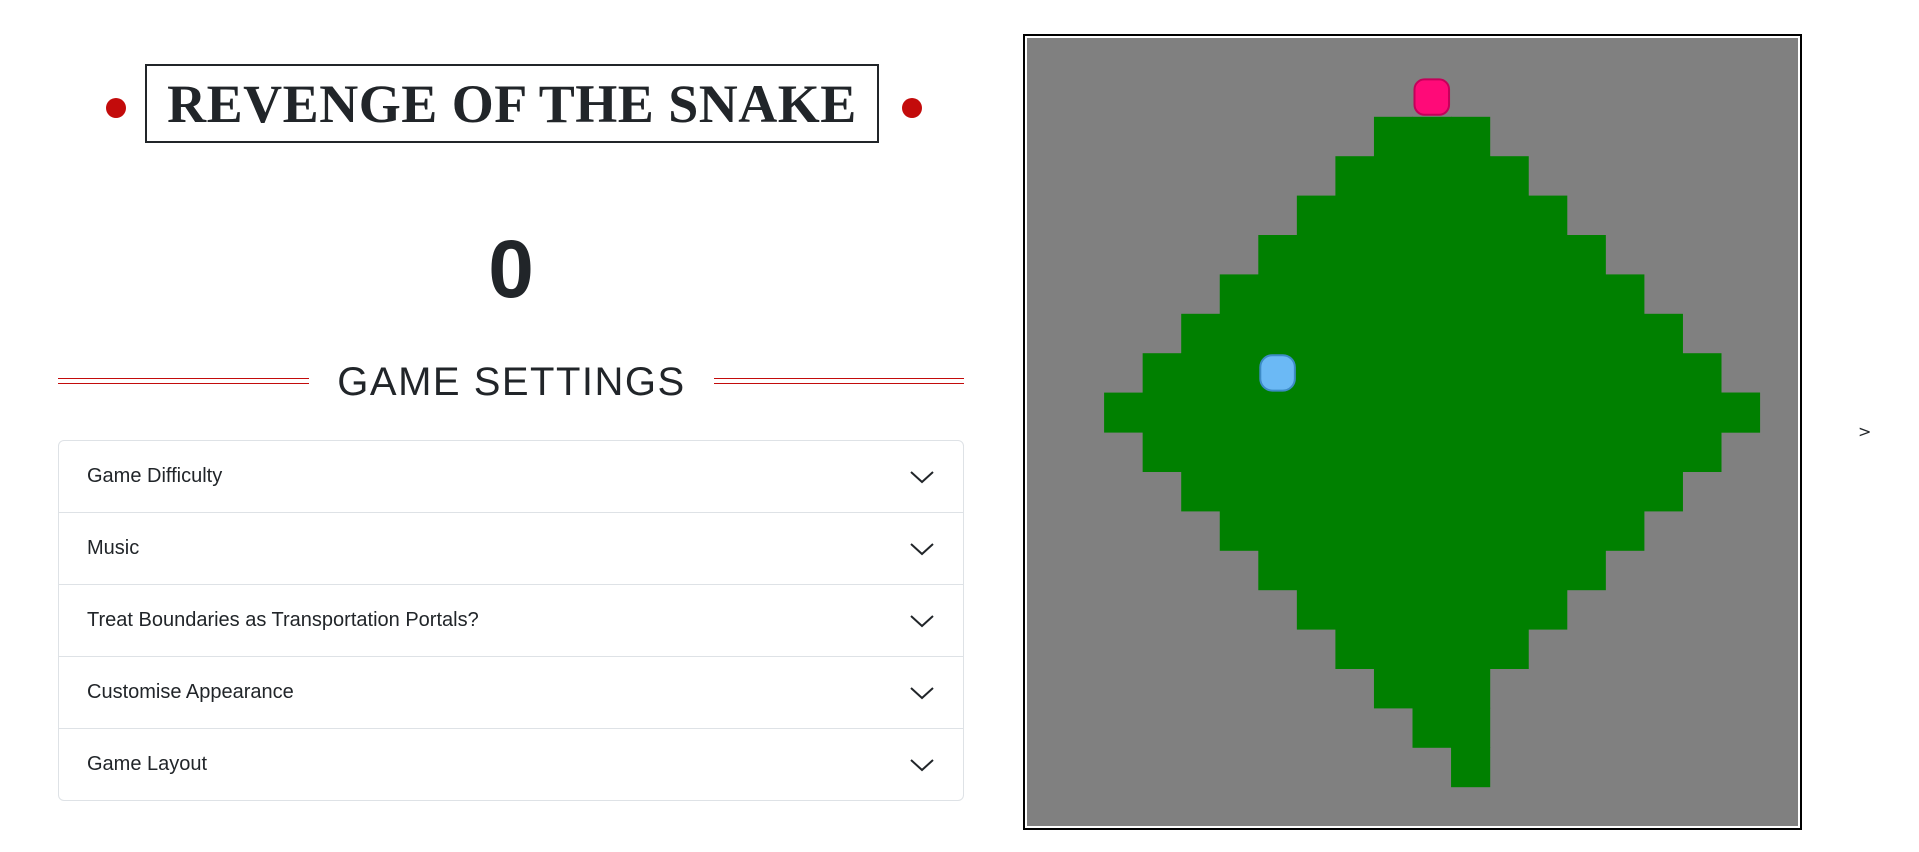 Image resolution: width=1919 pixels, height=852 pixels. What do you see at coordinates (190, 692) in the screenshot?
I see `accordion-label: Customise Appearance` at bounding box center [190, 692].